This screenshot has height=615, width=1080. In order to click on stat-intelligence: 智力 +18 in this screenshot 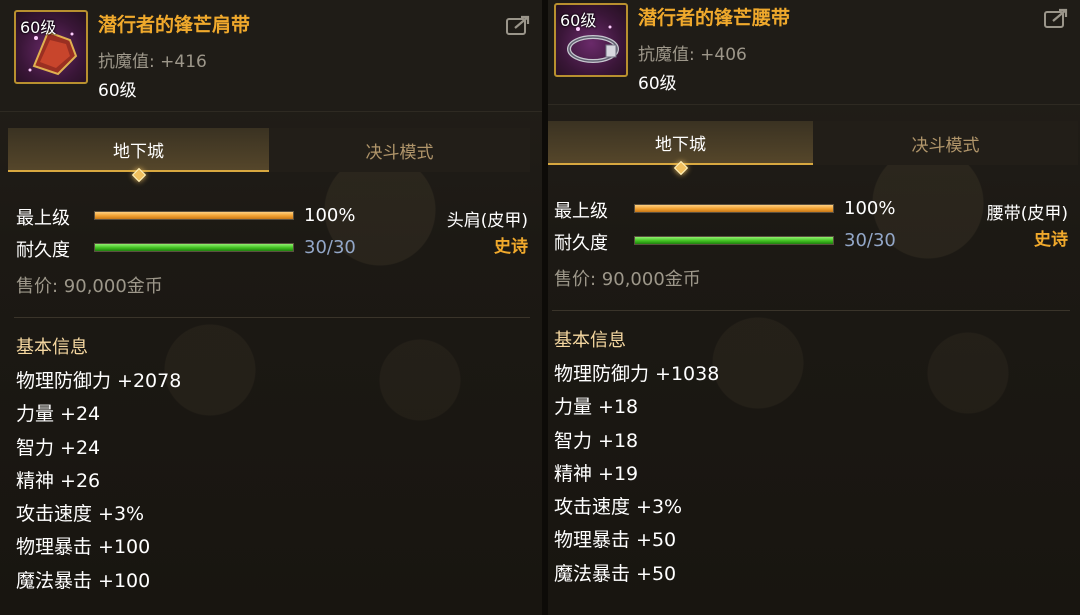, I will do `click(596, 440)`.